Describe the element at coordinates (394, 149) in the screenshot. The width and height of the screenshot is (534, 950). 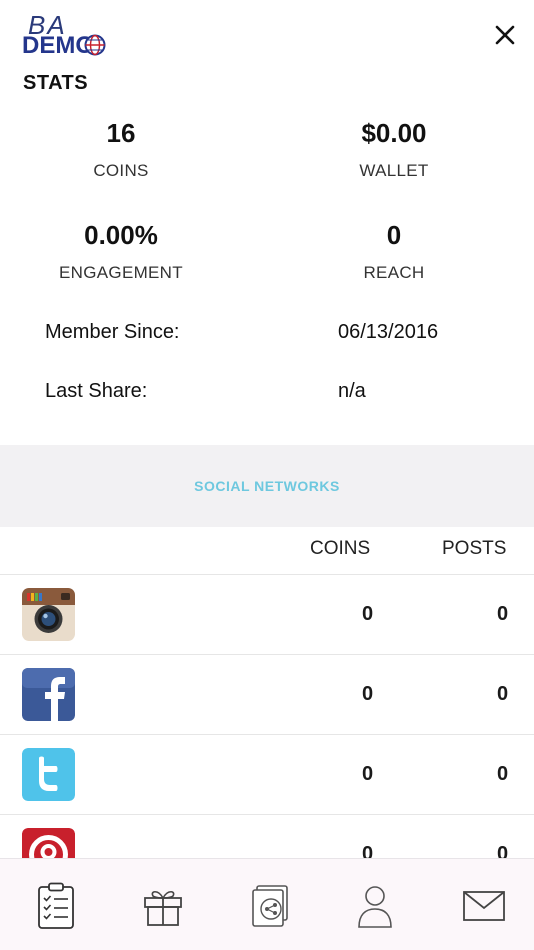
I see `stat-wallet: $0.00 WALLET` at that location.